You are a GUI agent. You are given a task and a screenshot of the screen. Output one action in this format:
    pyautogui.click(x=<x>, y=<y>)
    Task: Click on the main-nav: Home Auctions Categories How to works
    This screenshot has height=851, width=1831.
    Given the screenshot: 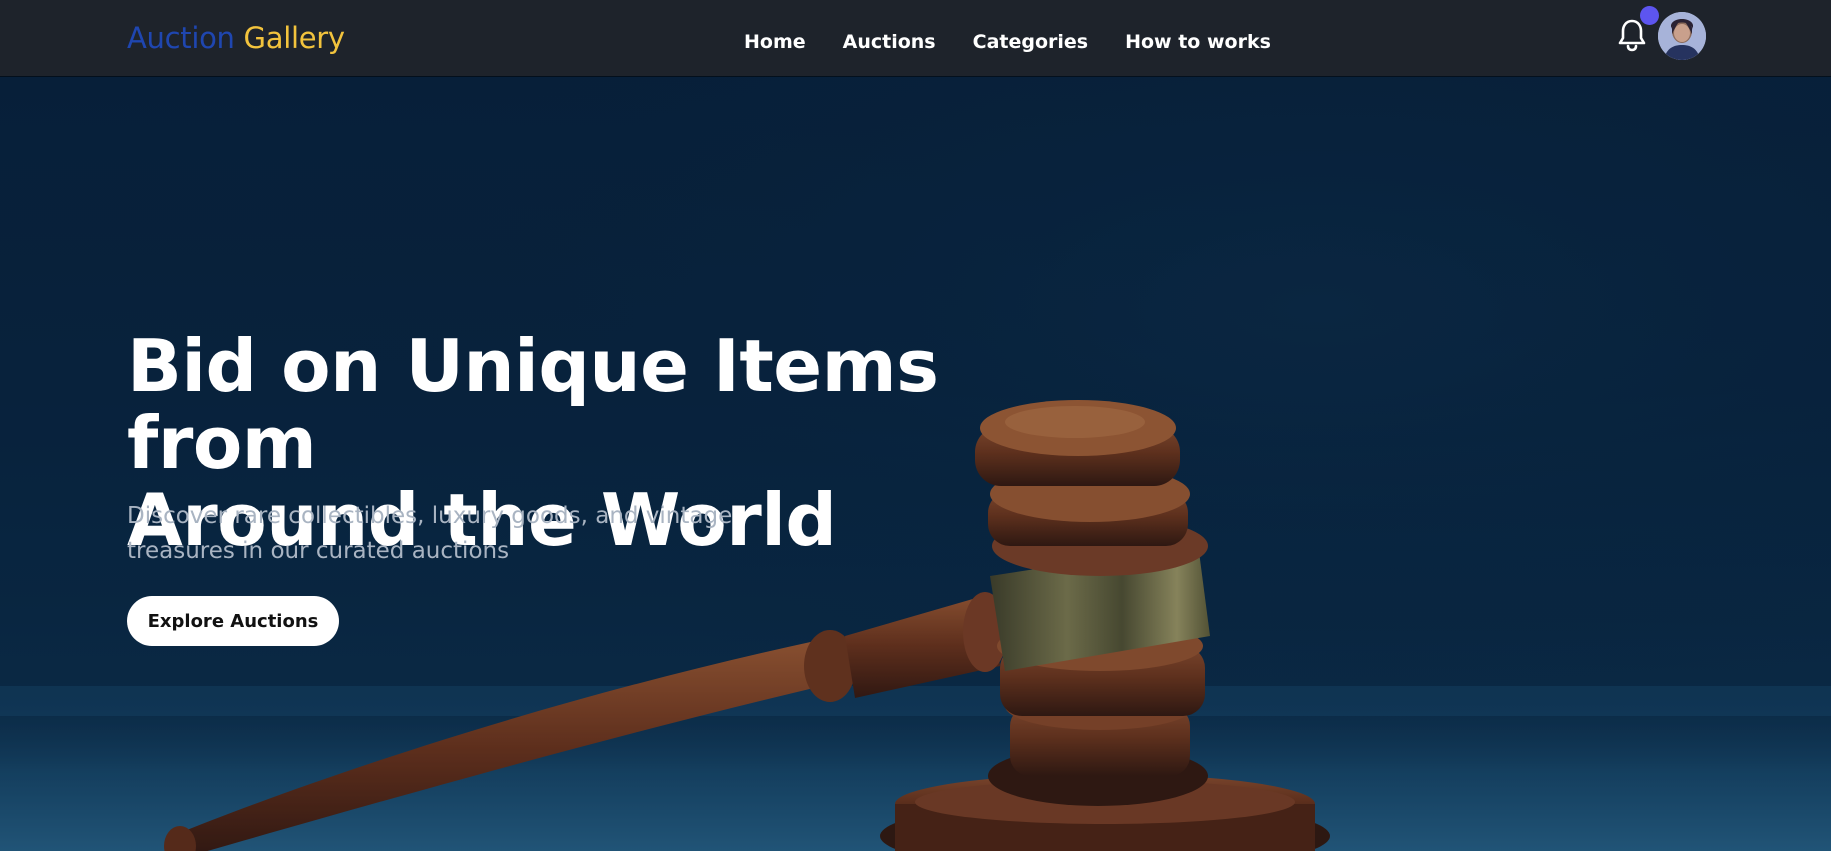 What is the action you would take?
    pyautogui.click(x=1026, y=42)
    